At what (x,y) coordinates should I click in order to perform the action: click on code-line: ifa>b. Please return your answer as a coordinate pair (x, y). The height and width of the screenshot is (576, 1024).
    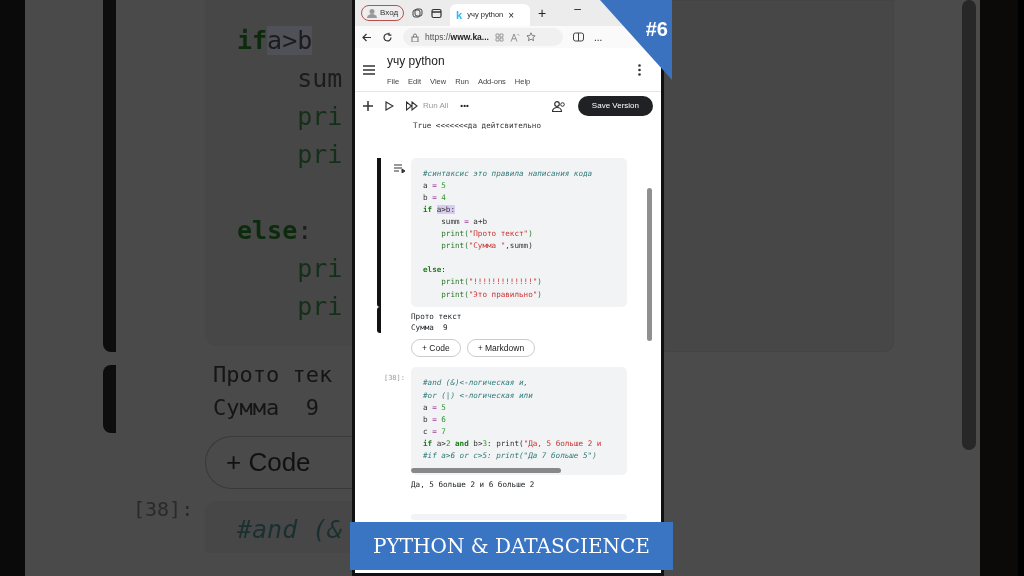
    Looking at the image, I should click on (275, 41).